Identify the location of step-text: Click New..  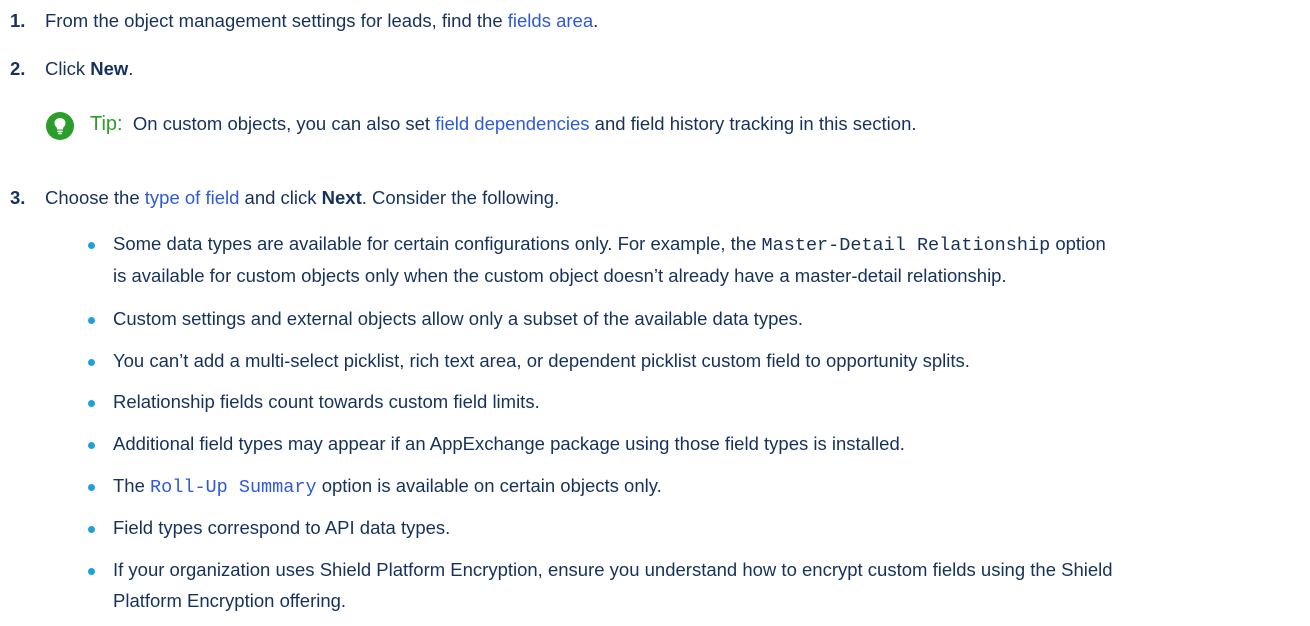
(89, 68).